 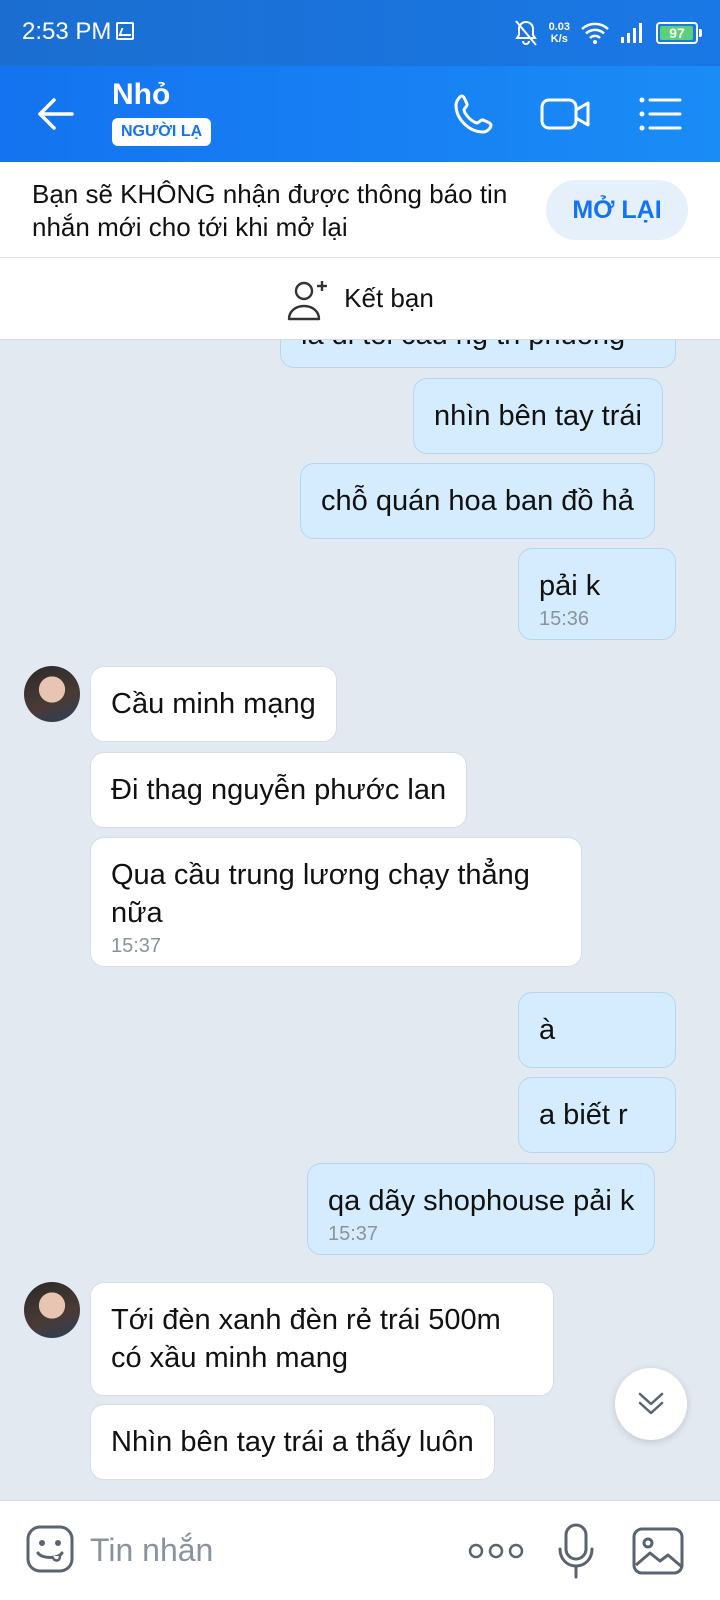 I want to click on message-text: chỗ quán hoa ban đồ hả, so click(x=477, y=501).